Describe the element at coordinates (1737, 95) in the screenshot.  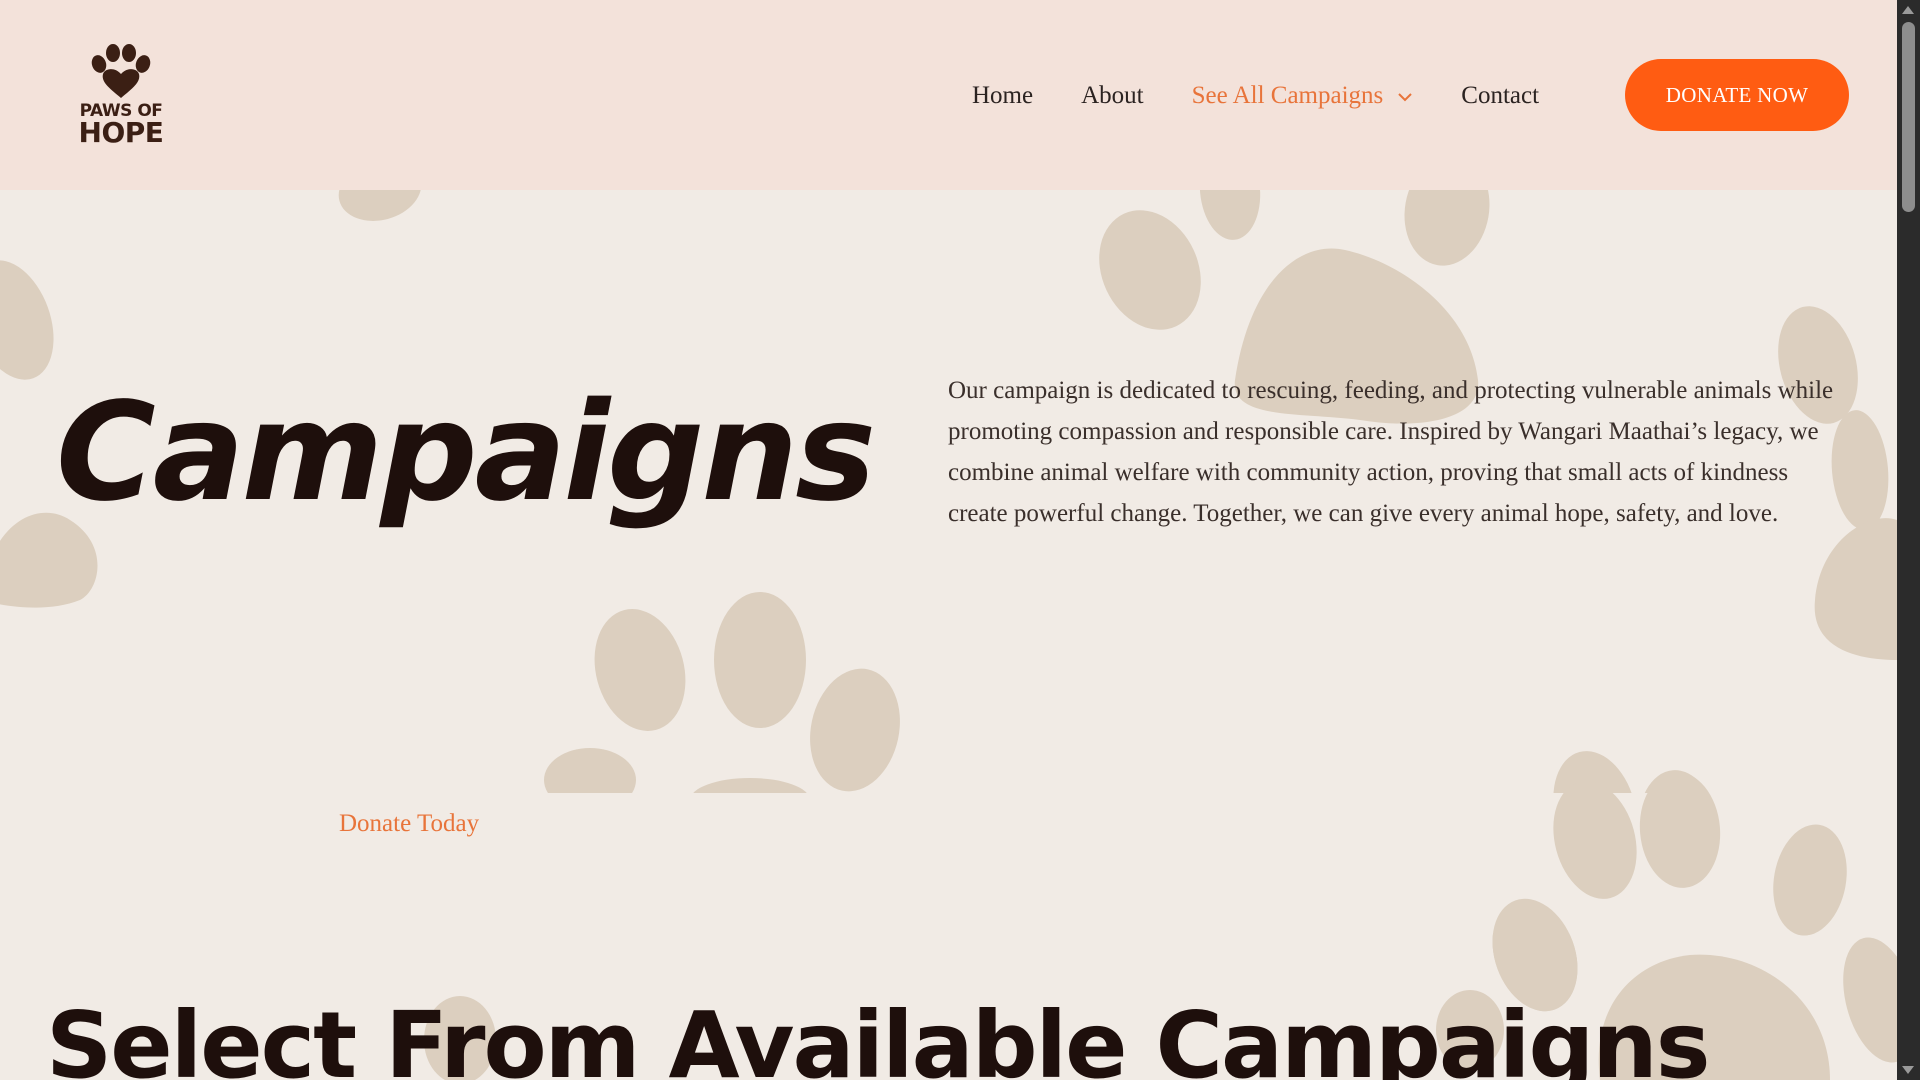
I see `donate-now-button: DONATE NOW` at that location.